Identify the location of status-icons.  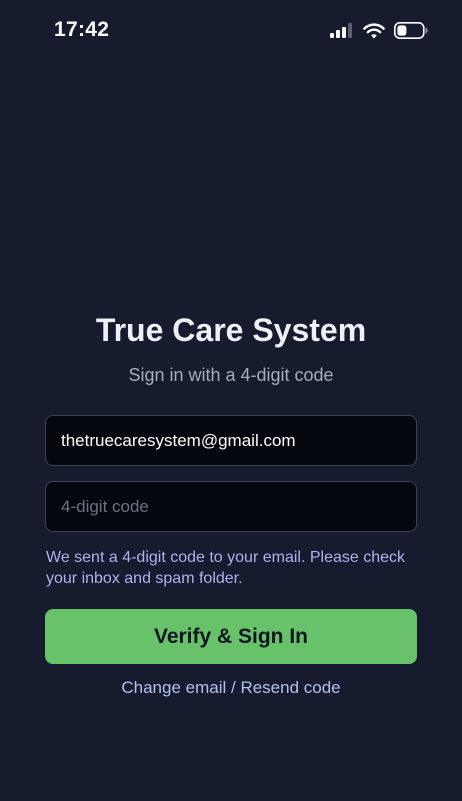
(379, 30).